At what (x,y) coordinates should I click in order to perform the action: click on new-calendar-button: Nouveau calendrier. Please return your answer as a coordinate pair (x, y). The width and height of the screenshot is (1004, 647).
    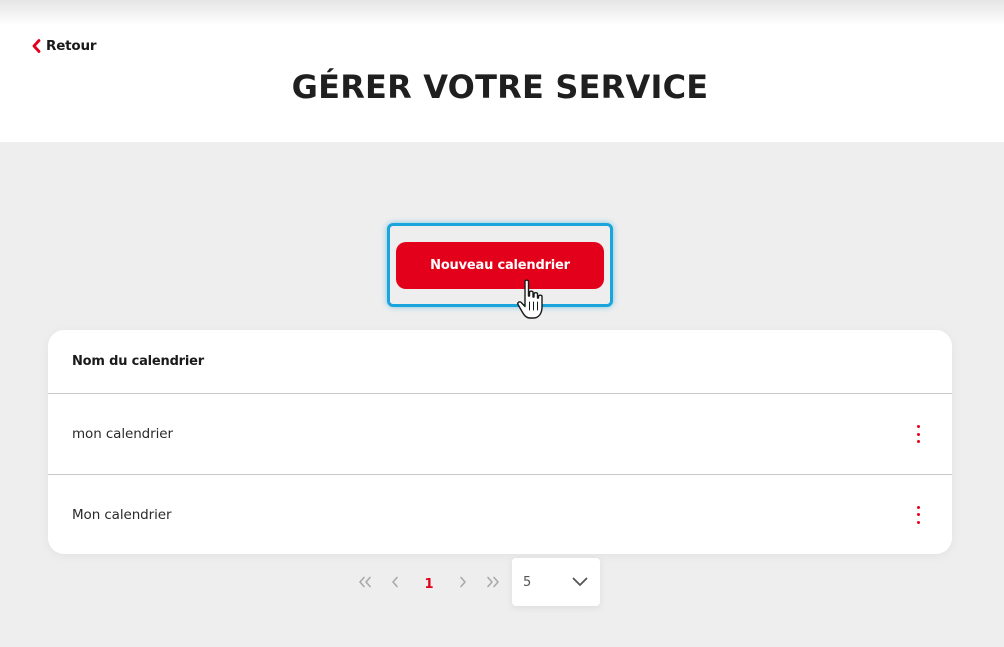
    Looking at the image, I should click on (500, 265).